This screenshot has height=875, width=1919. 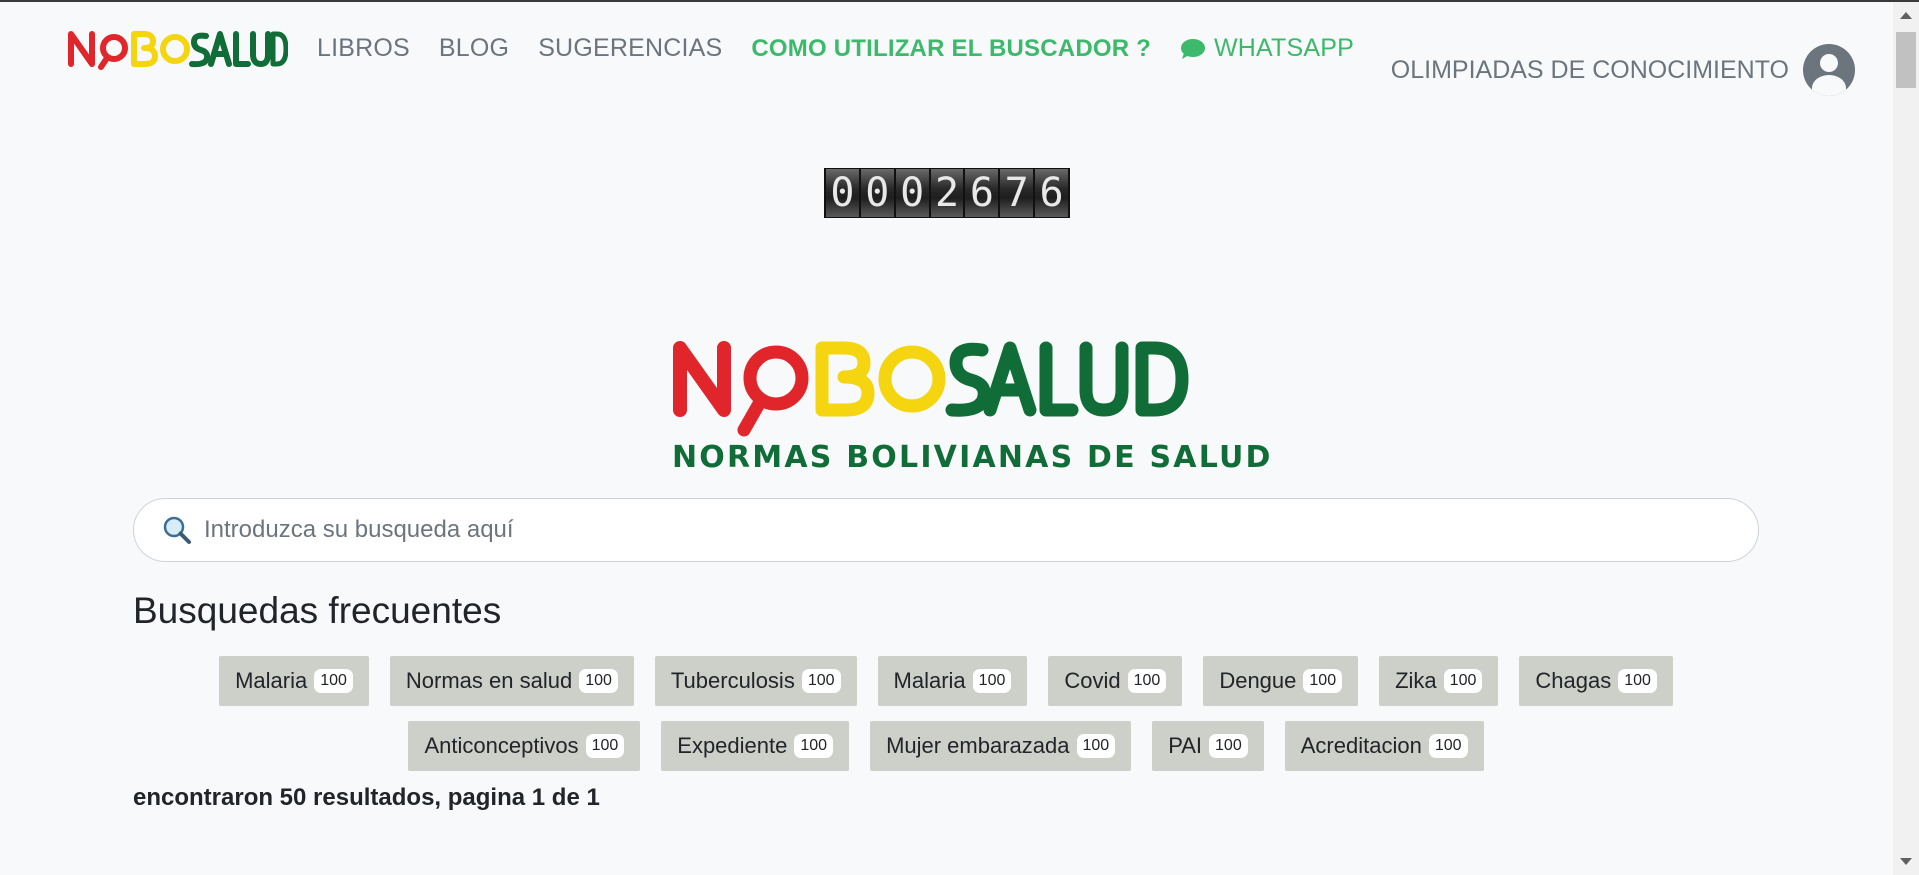 I want to click on chip-pai: PAI 100, so click(x=1208, y=746).